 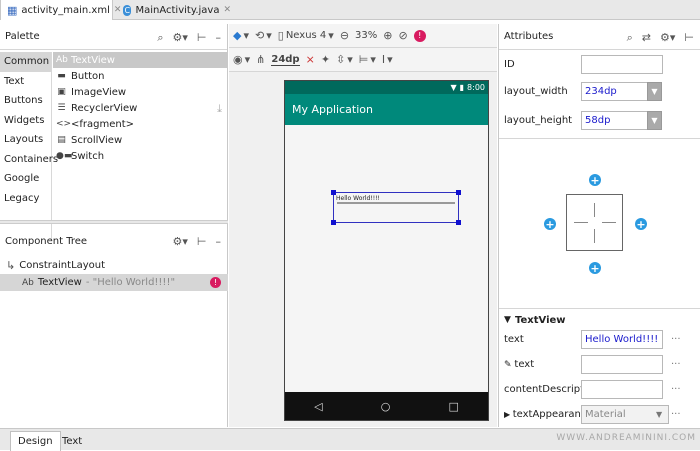 What do you see at coordinates (402, 35) in the screenshot?
I see `zoom-fit-button: ⊘` at bounding box center [402, 35].